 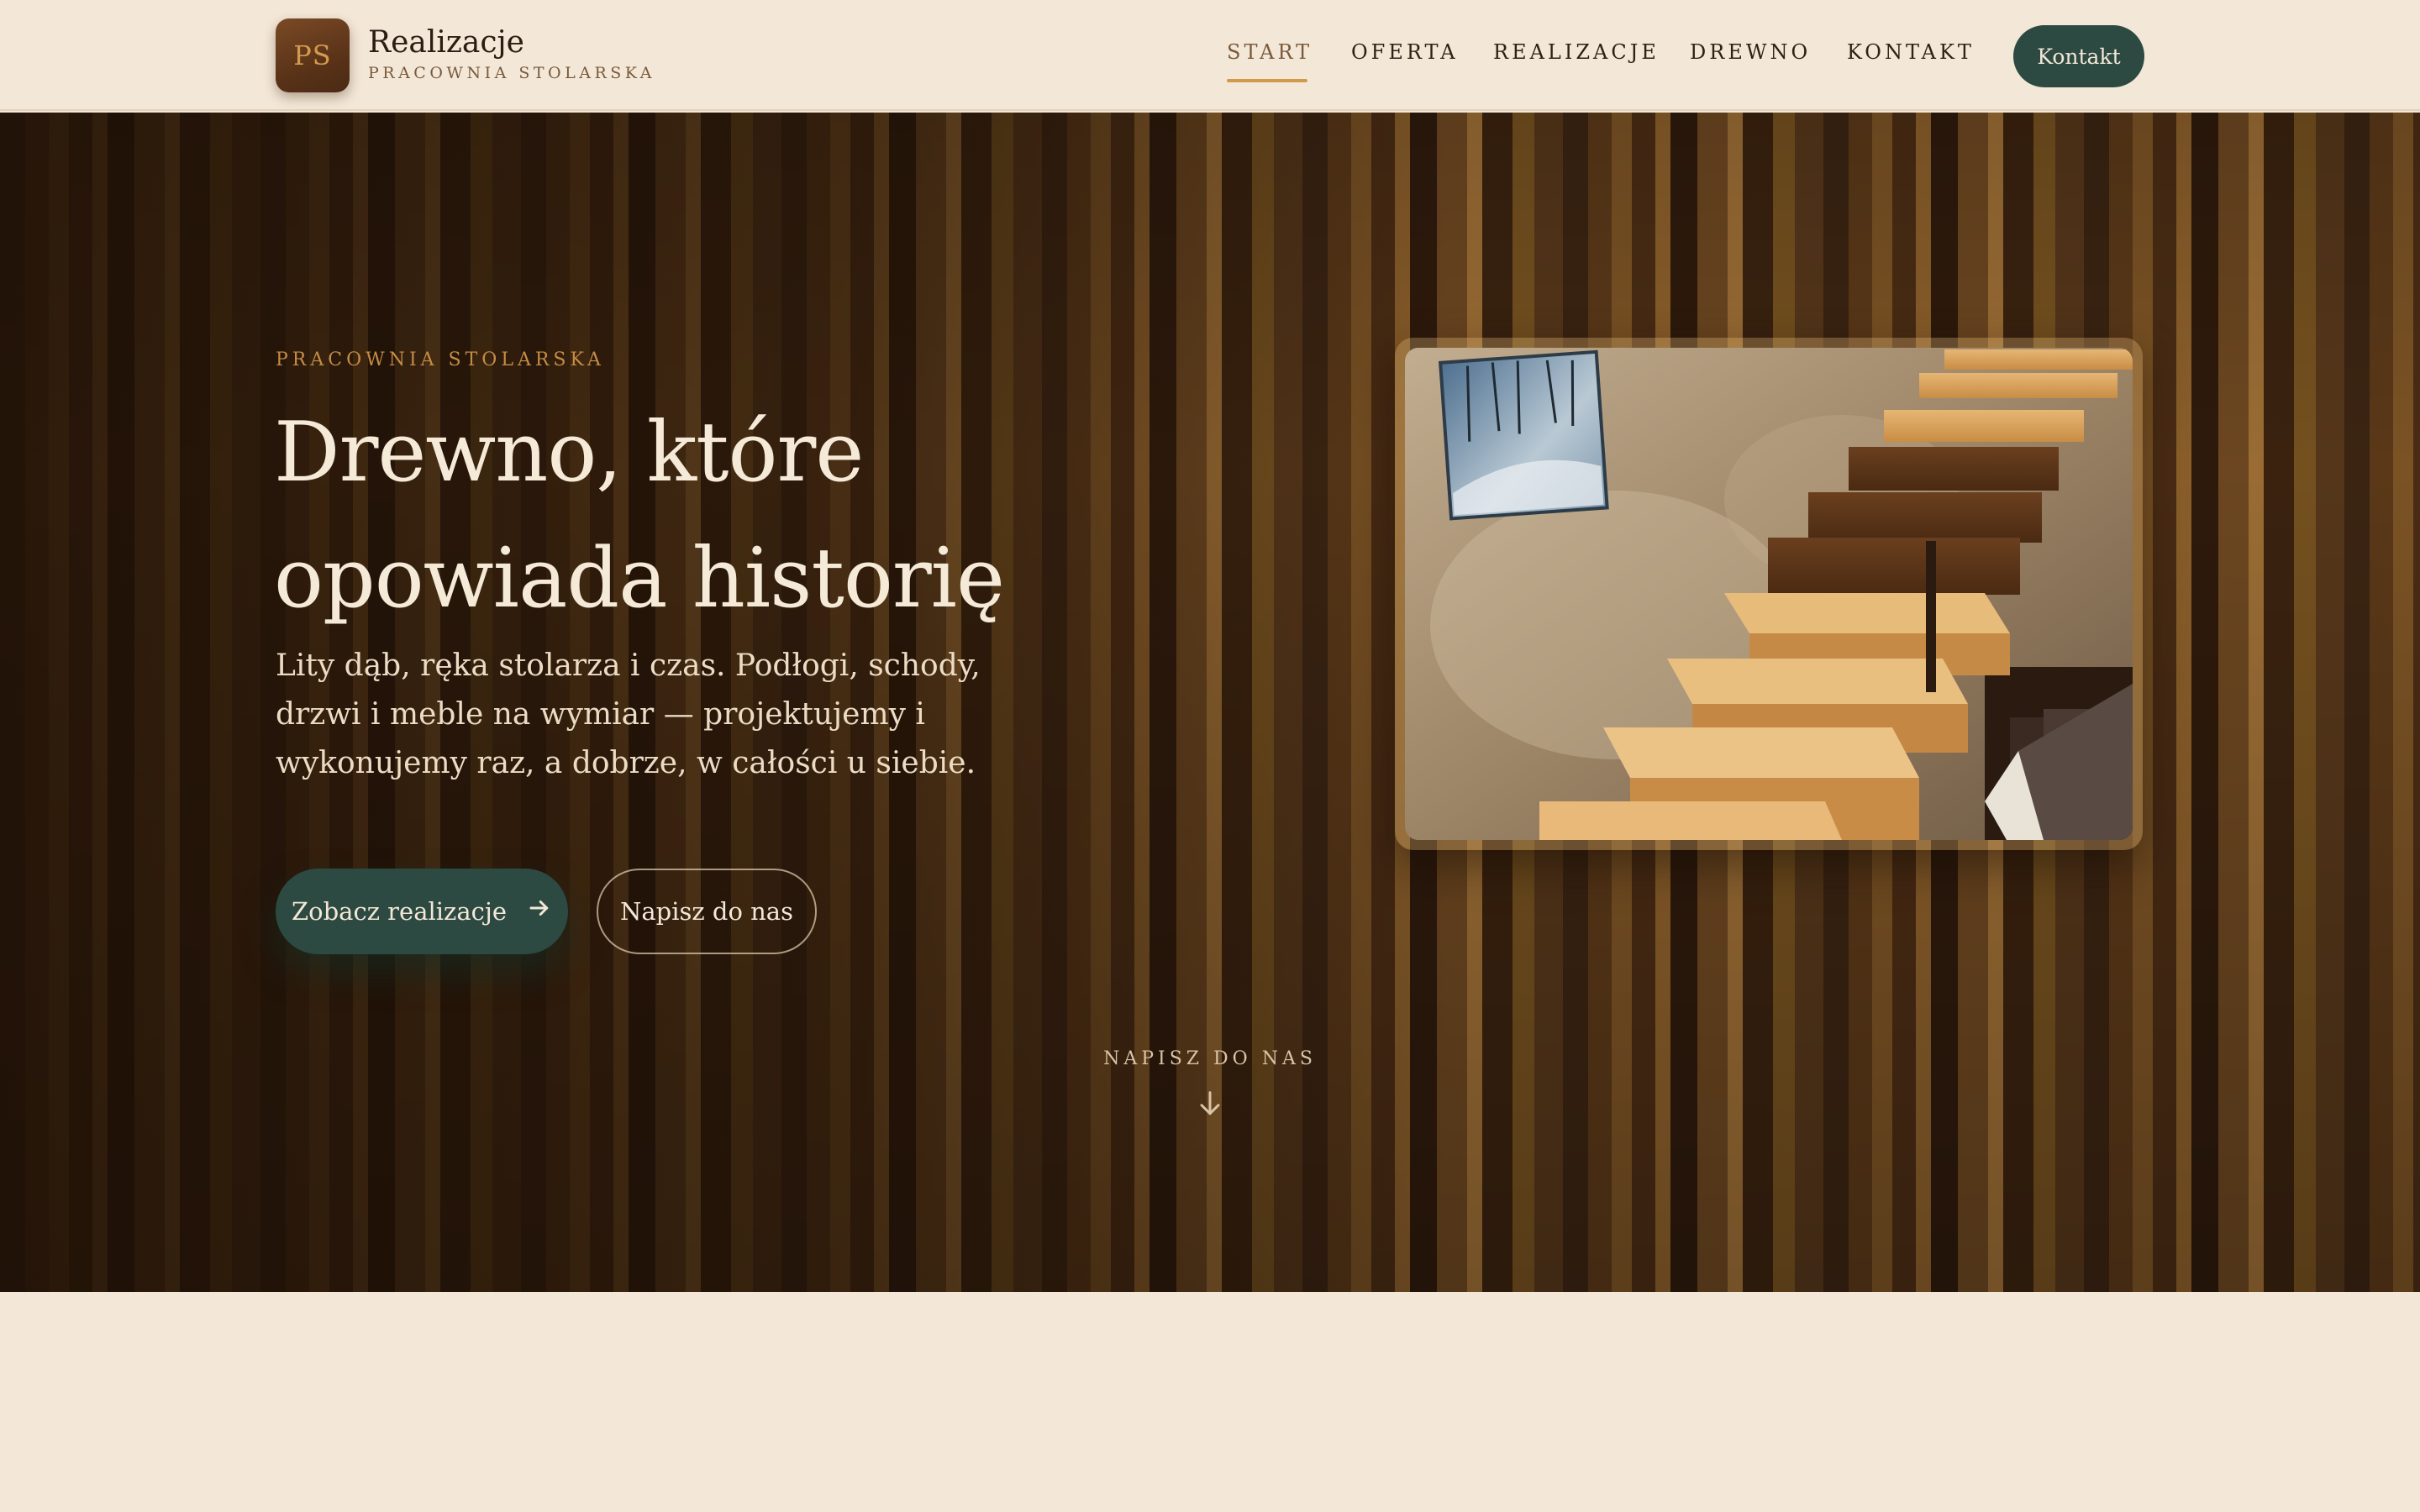 I want to click on scroll-hint: NAPISZ DO NAS, so click(x=1210, y=1058).